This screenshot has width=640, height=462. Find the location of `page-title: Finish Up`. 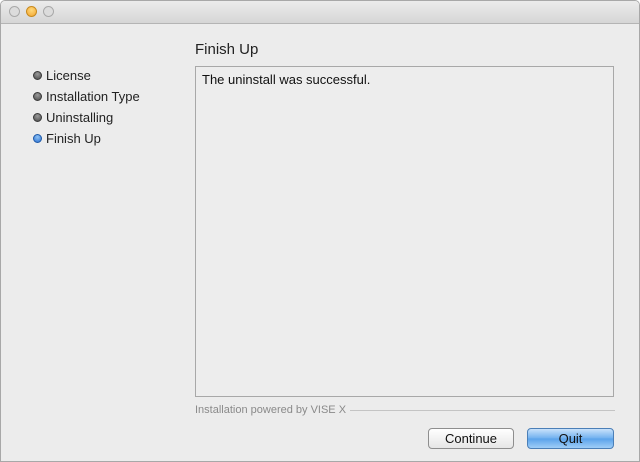

page-title: Finish Up is located at coordinates (227, 49).